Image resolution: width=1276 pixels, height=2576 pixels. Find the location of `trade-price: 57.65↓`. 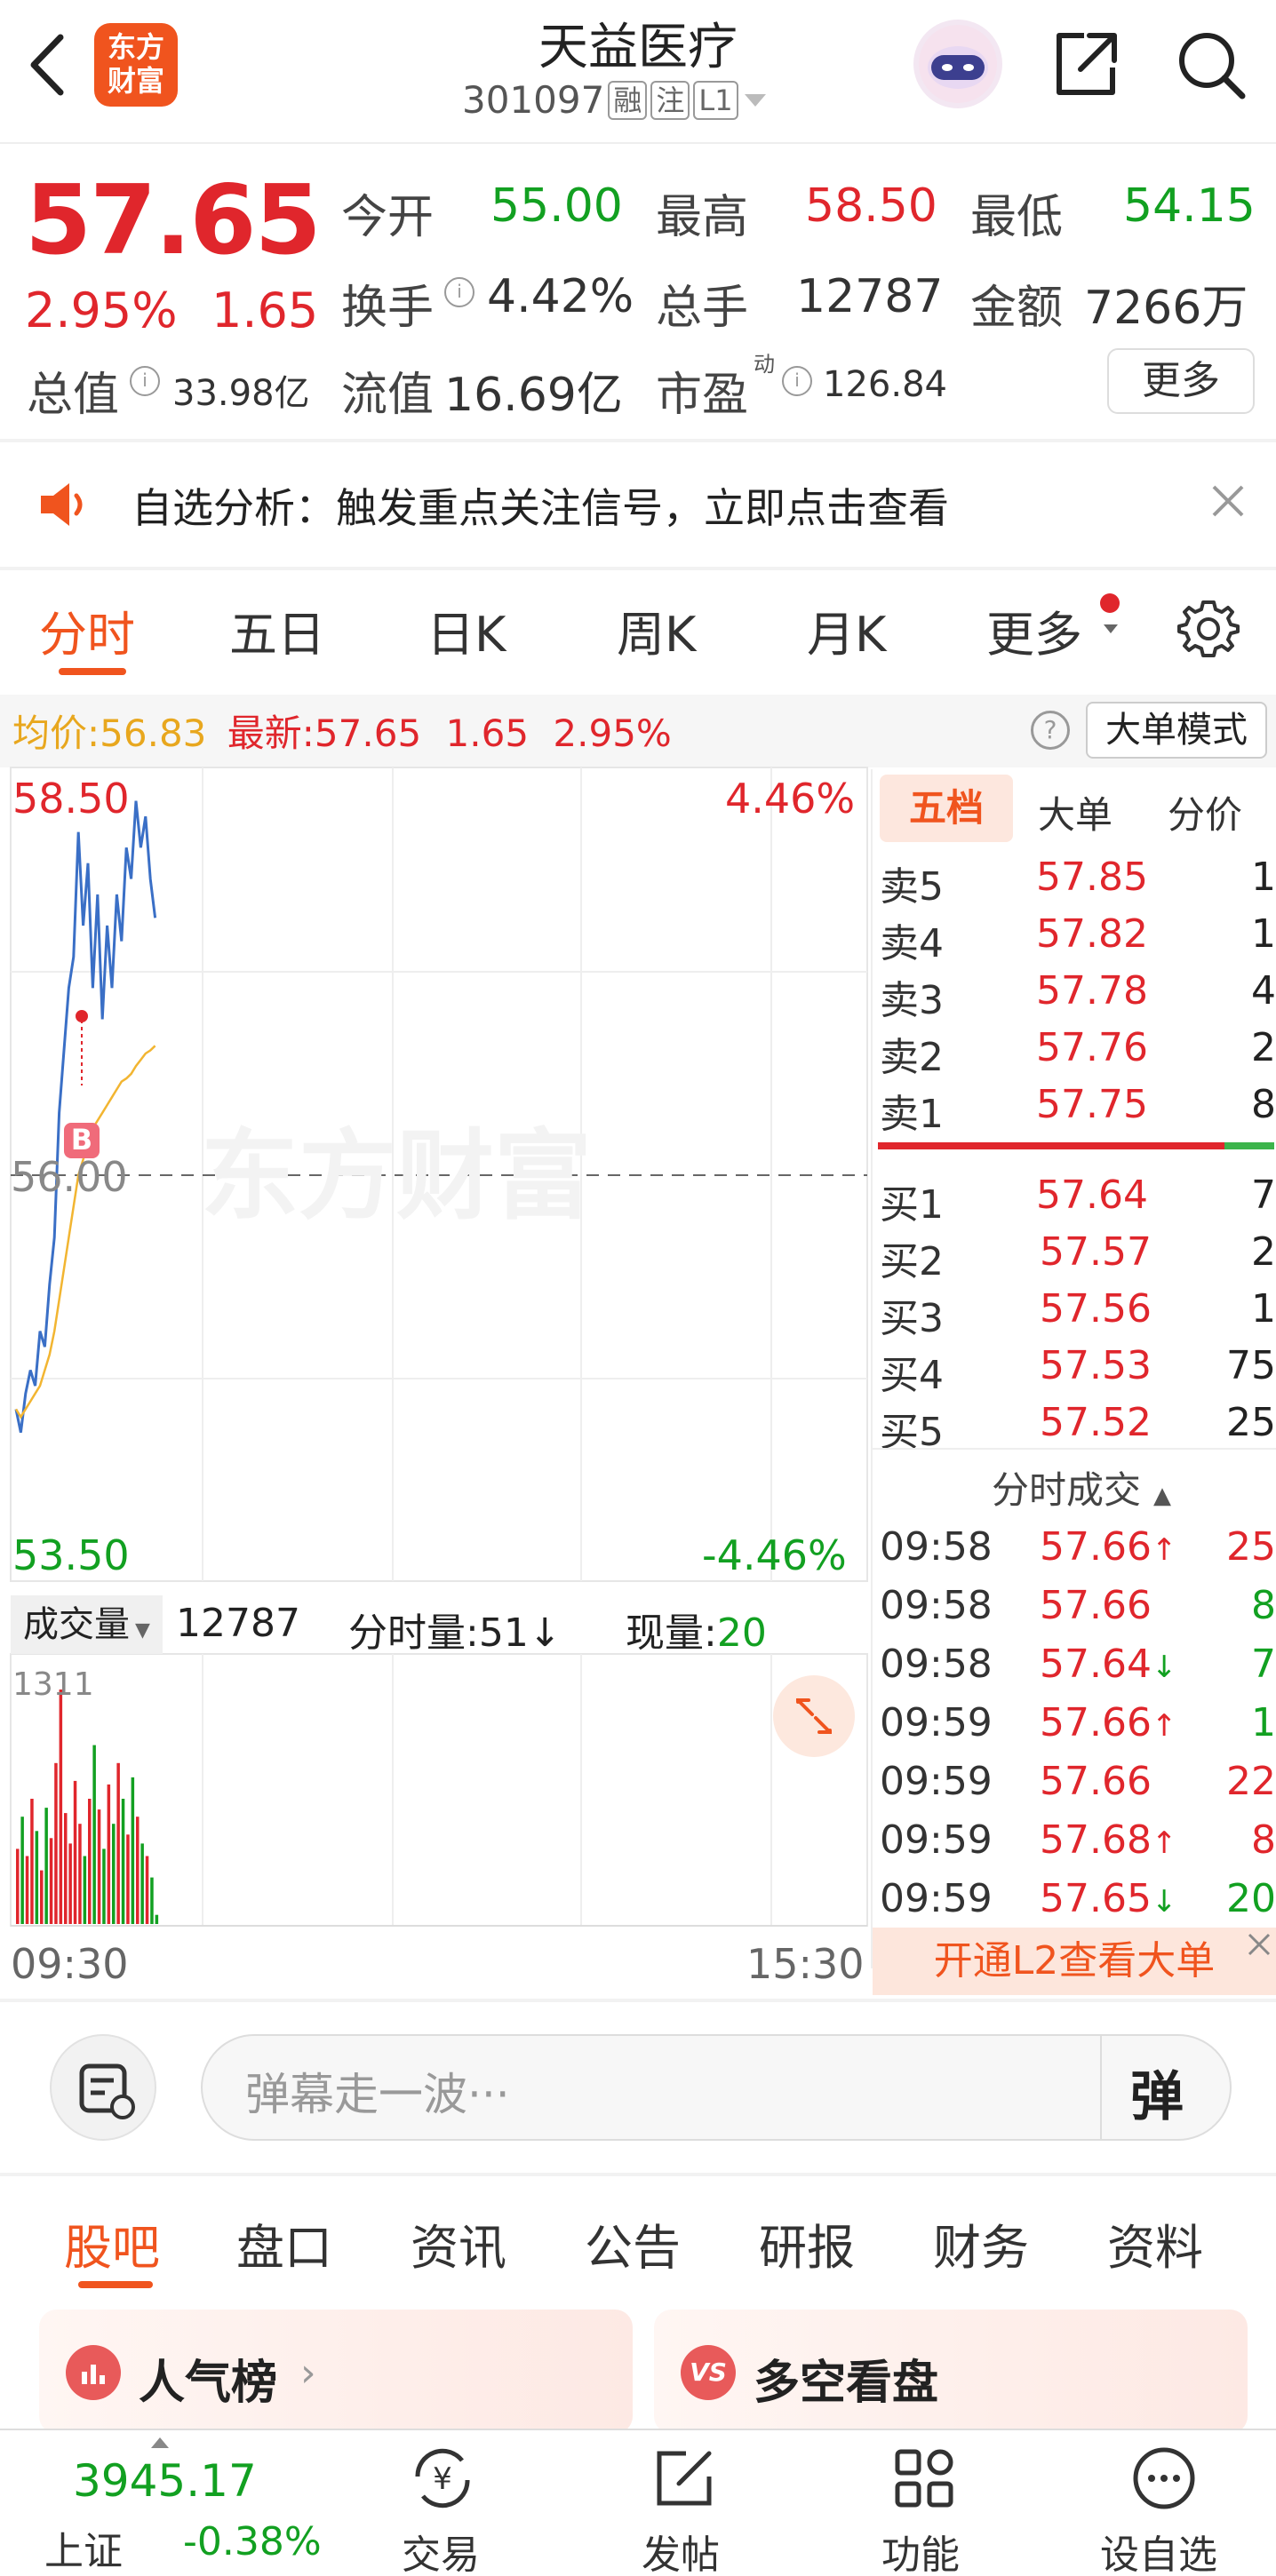

trade-price: 57.65↓ is located at coordinates (1108, 1898).